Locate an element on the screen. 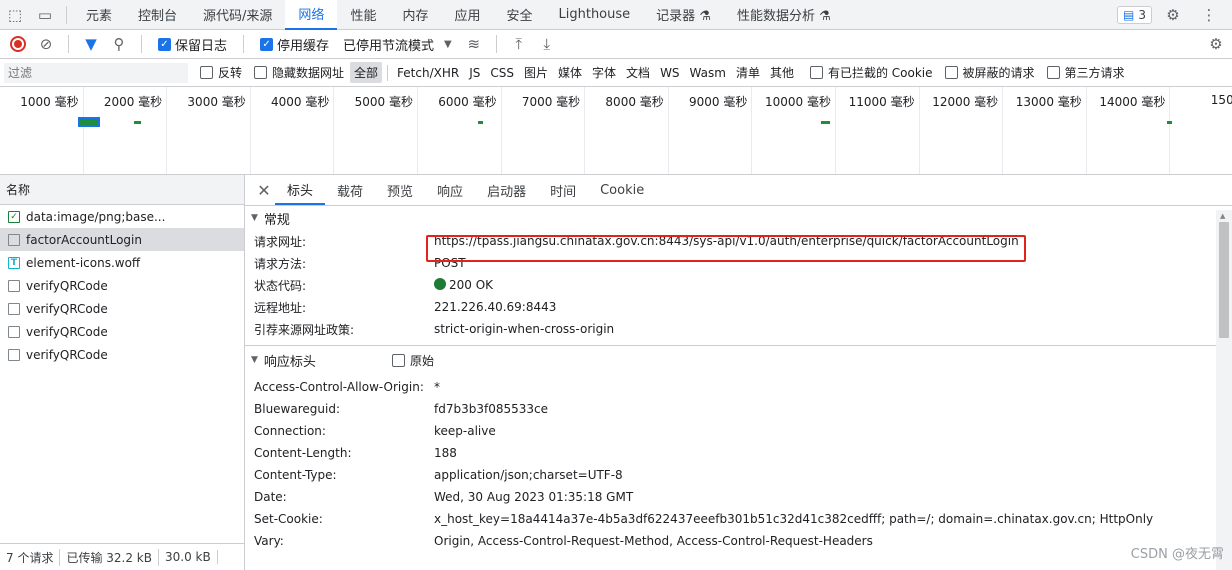  filter-type-4: 图片 is located at coordinates (536, 72).